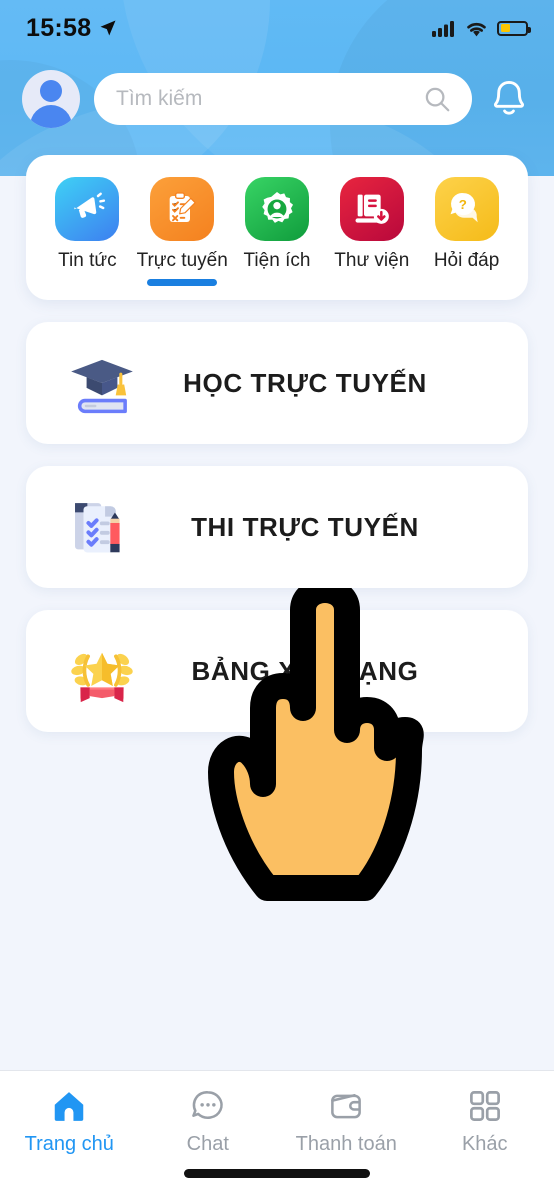  I want to click on search-bar, so click(283, 99).